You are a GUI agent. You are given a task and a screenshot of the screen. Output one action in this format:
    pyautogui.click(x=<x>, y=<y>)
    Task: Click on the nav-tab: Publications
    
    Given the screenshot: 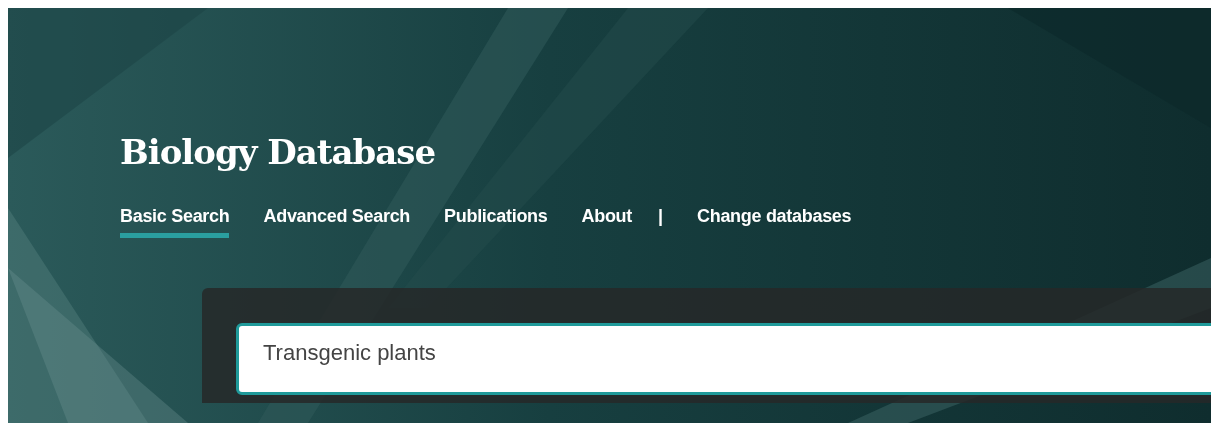 What is the action you would take?
    pyautogui.click(x=496, y=222)
    